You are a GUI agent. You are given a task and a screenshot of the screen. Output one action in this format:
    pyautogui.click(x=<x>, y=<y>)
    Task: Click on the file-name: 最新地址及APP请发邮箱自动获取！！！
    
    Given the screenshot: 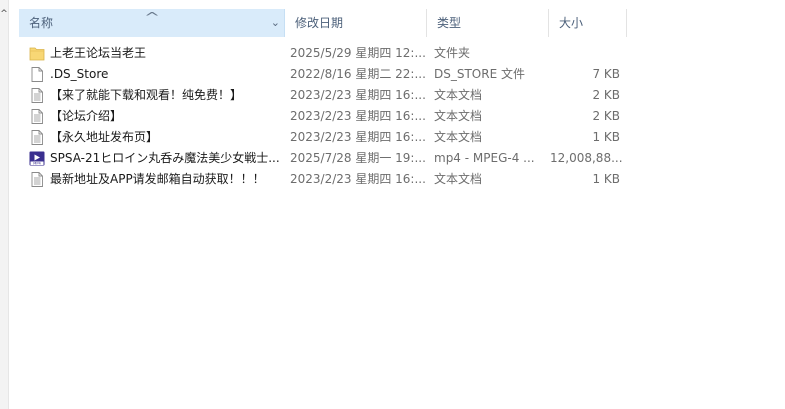 What is the action you would take?
    pyautogui.click(x=157, y=179)
    